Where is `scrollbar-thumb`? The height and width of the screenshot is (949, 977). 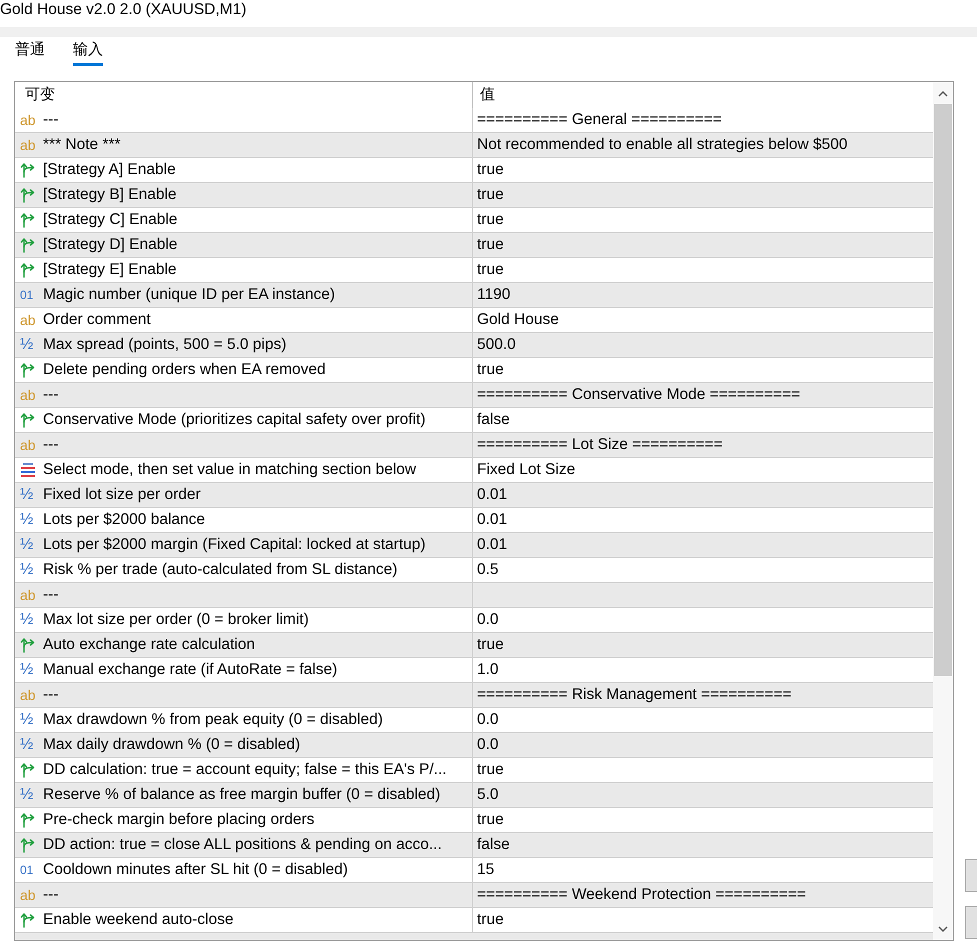
scrollbar-thumb is located at coordinates (943, 390).